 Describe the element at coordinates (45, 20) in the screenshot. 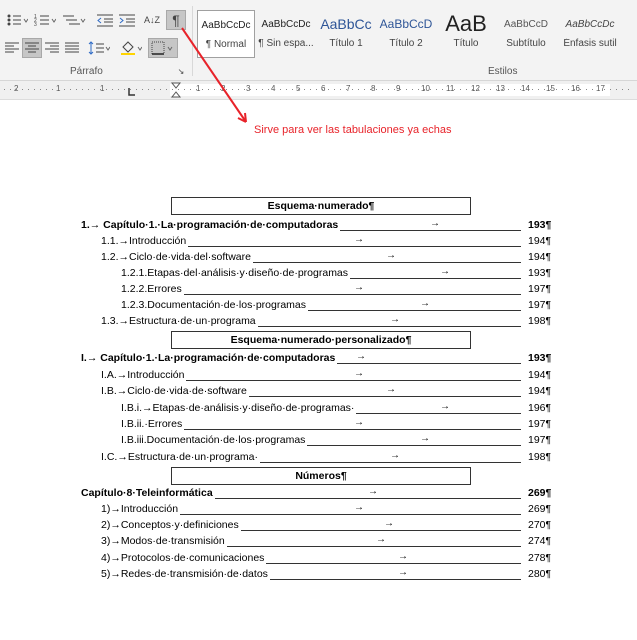

I see `numbering-button: 123` at that location.